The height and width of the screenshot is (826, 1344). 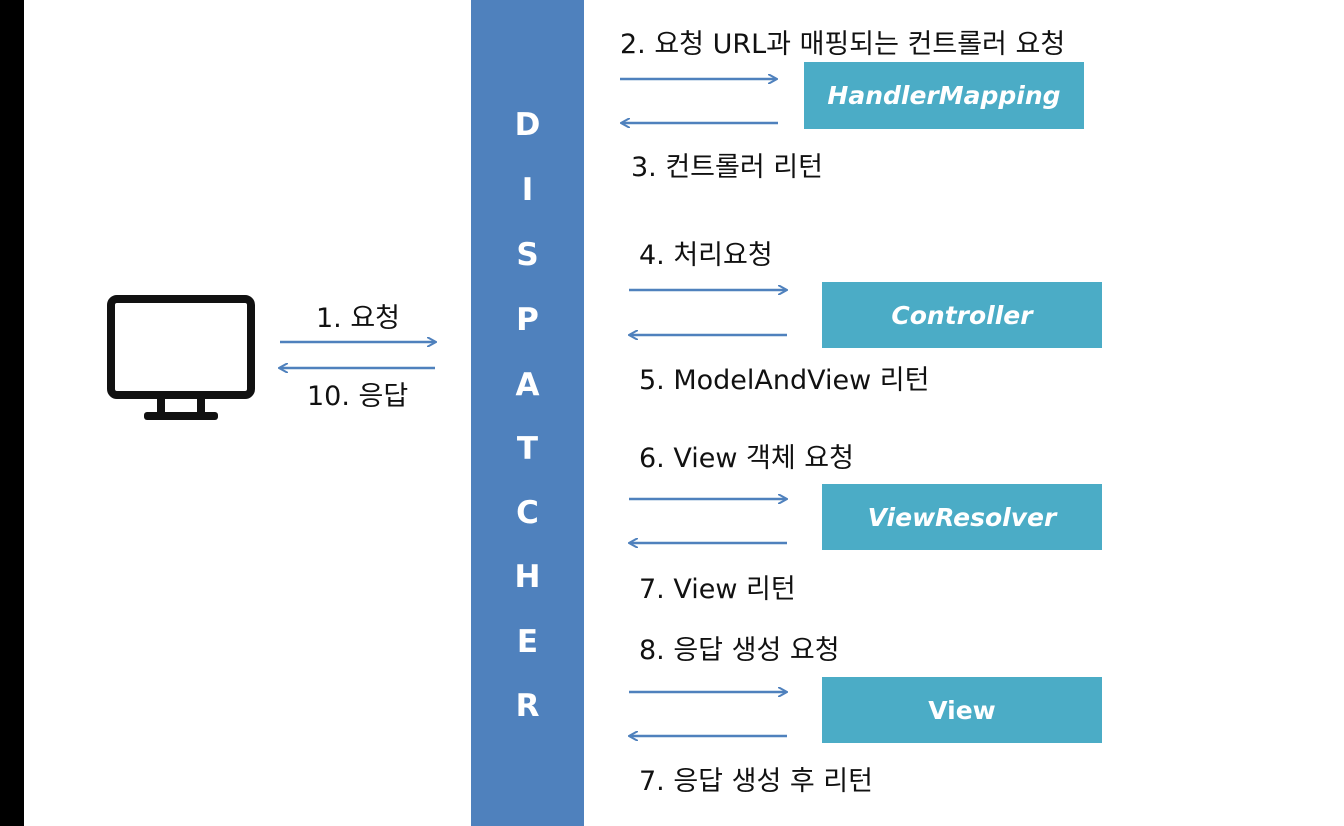 I want to click on view-box: View, so click(x=962, y=710).